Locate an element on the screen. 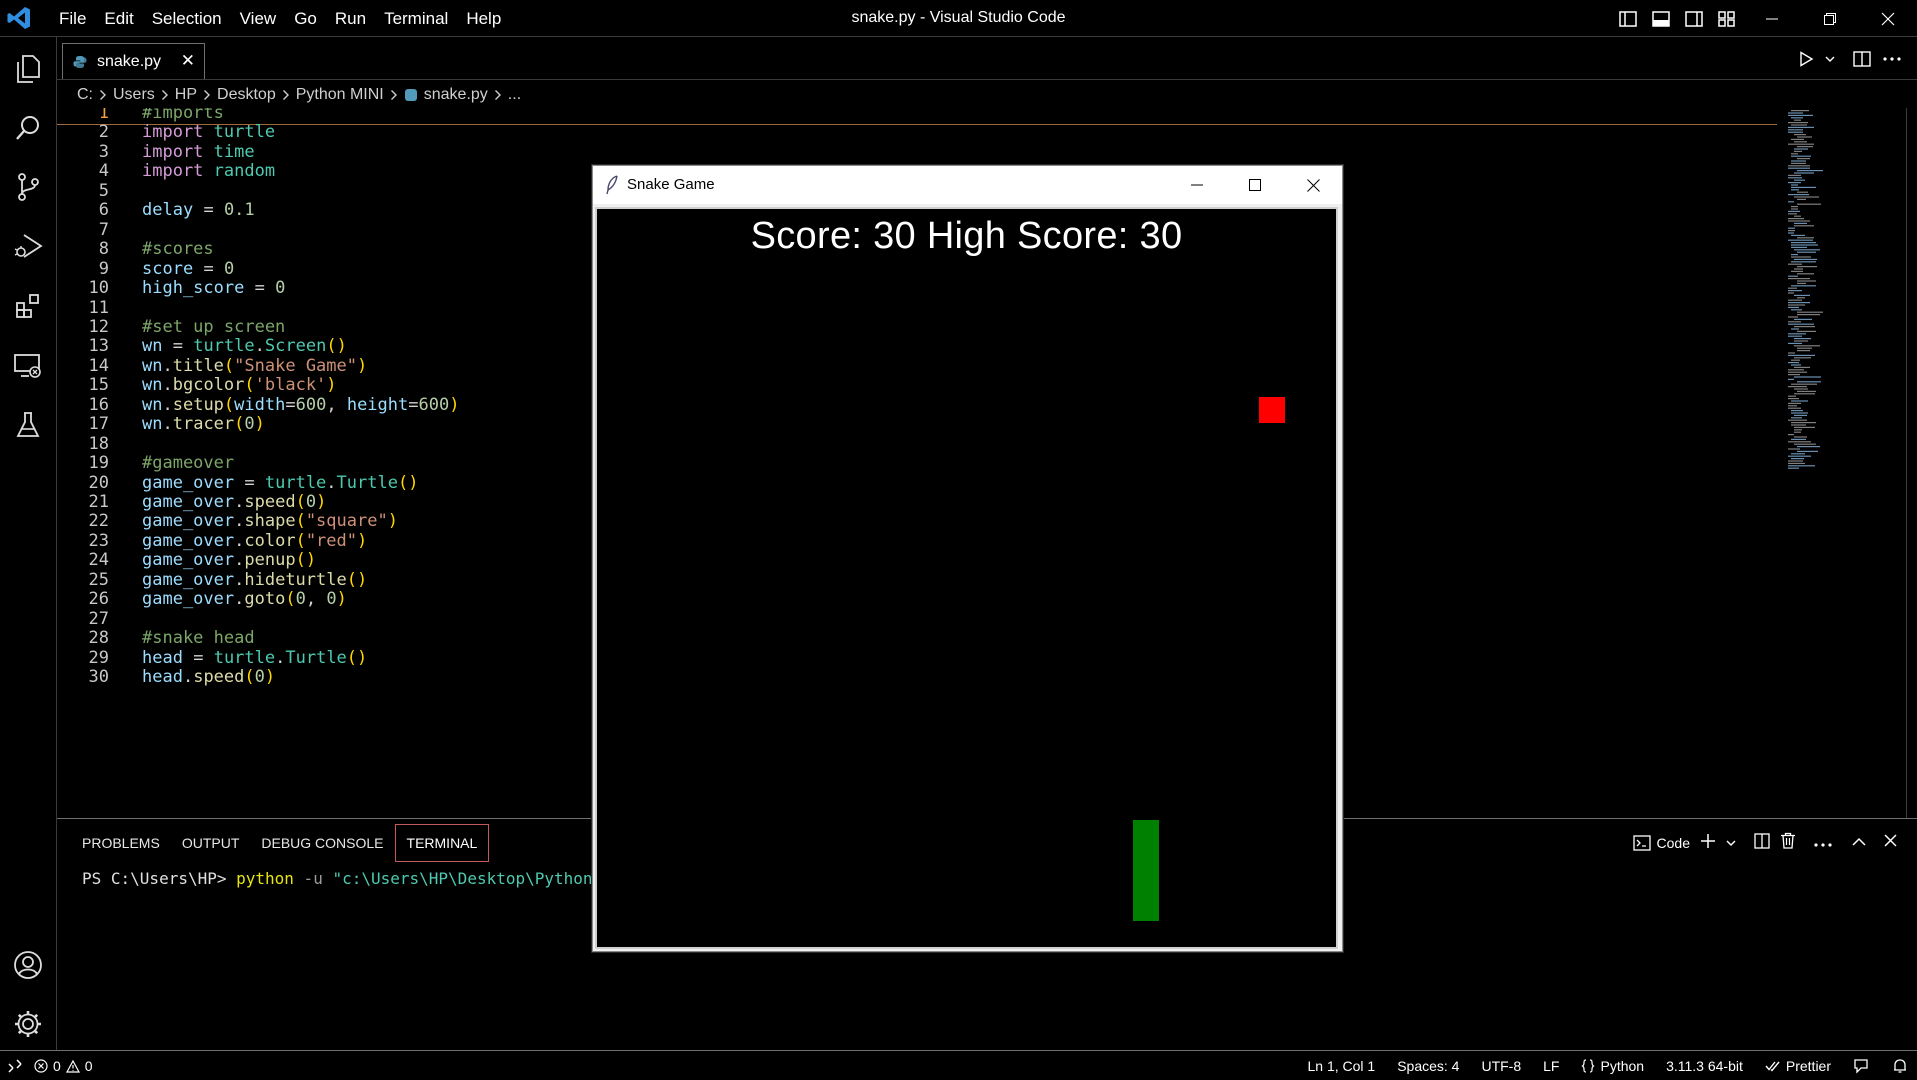 The image size is (1917, 1080). explorer-button is located at coordinates (28, 69).